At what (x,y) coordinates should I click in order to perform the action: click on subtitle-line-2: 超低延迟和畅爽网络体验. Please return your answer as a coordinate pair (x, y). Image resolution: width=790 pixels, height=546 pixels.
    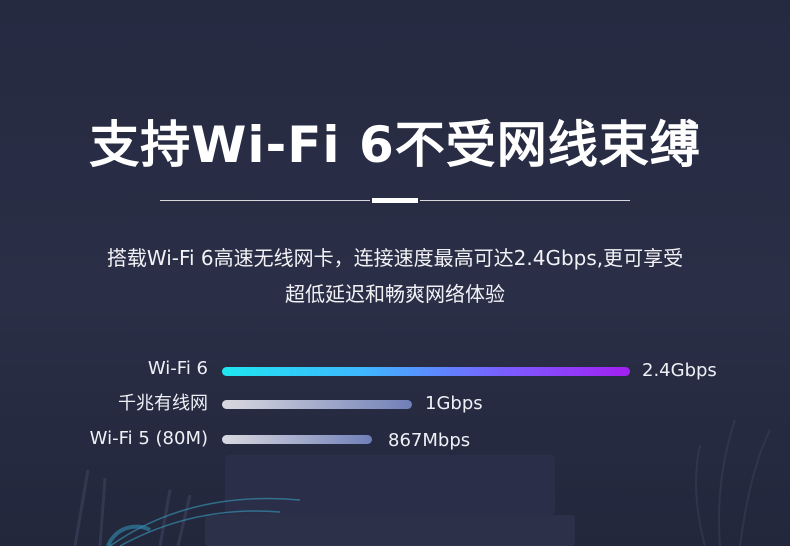
    Looking at the image, I should click on (395, 294).